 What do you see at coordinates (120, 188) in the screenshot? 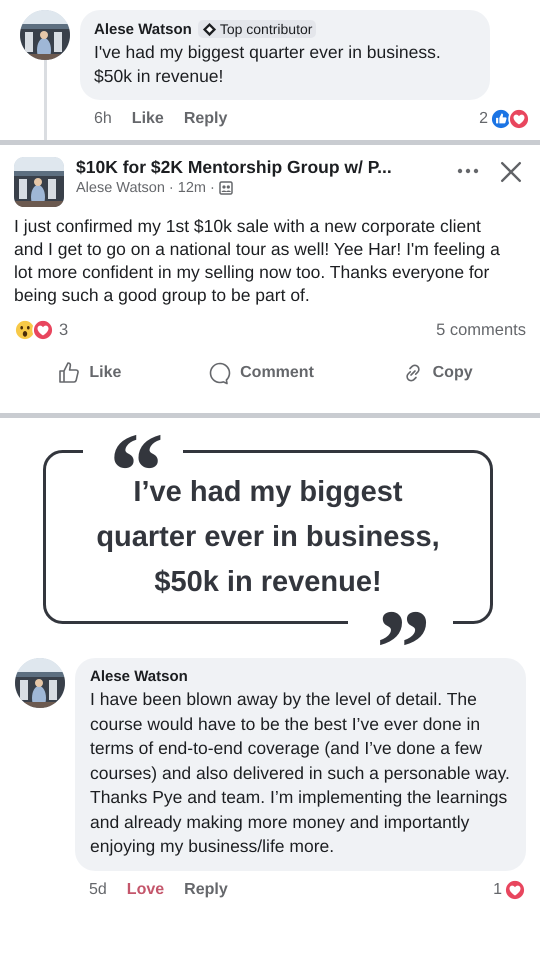
I see `post-author: Alese Watson` at bounding box center [120, 188].